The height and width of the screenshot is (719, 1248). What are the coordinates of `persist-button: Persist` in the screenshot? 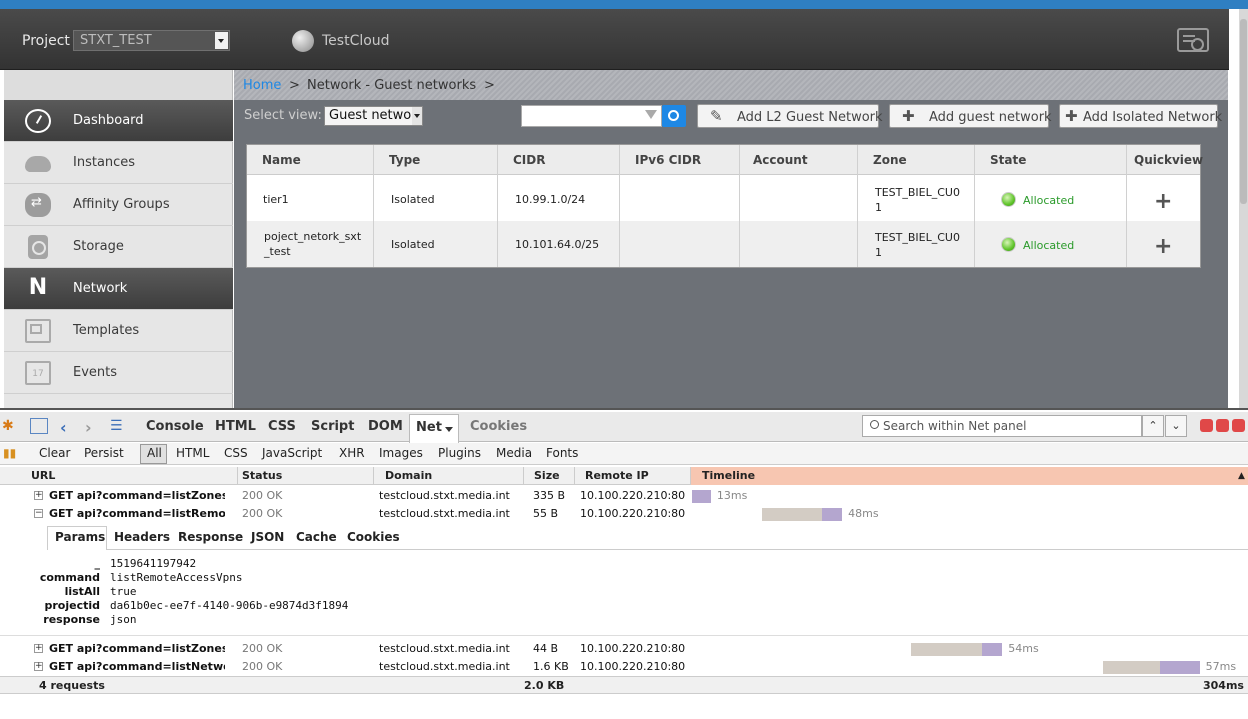 It's located at (104, 453).